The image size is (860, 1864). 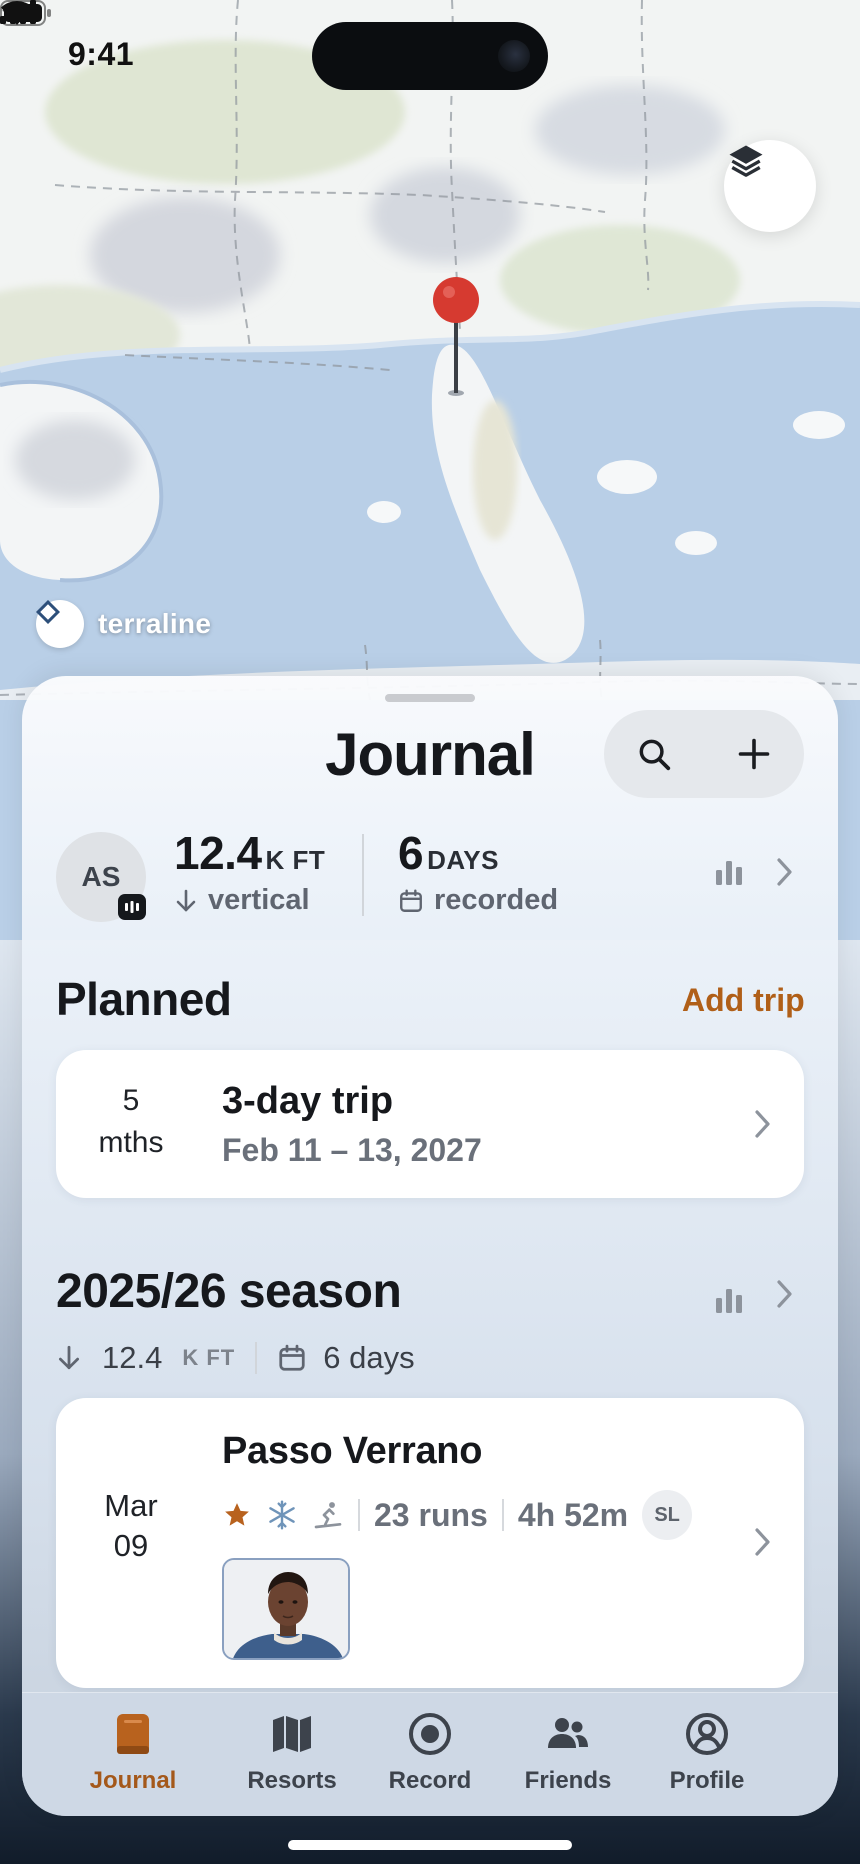 What do you see at coordinates (496, 900) in the screenshot?
I see `days-label: recorded` at bounding box center [496, 900].